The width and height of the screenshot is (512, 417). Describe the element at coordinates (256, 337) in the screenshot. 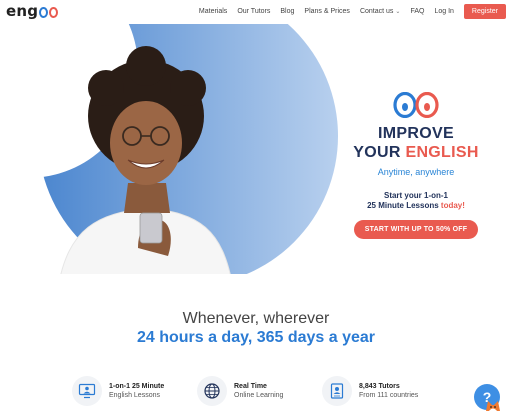

I see `section-title: 24 hours a day, 365 days a year` at that location.